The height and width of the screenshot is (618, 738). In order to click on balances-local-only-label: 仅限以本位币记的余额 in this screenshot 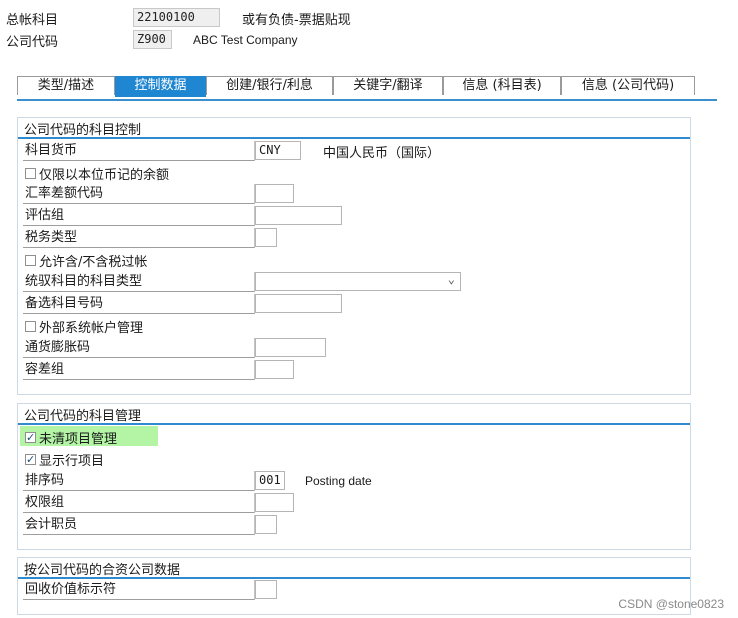, I will do `click(104, 175)`.